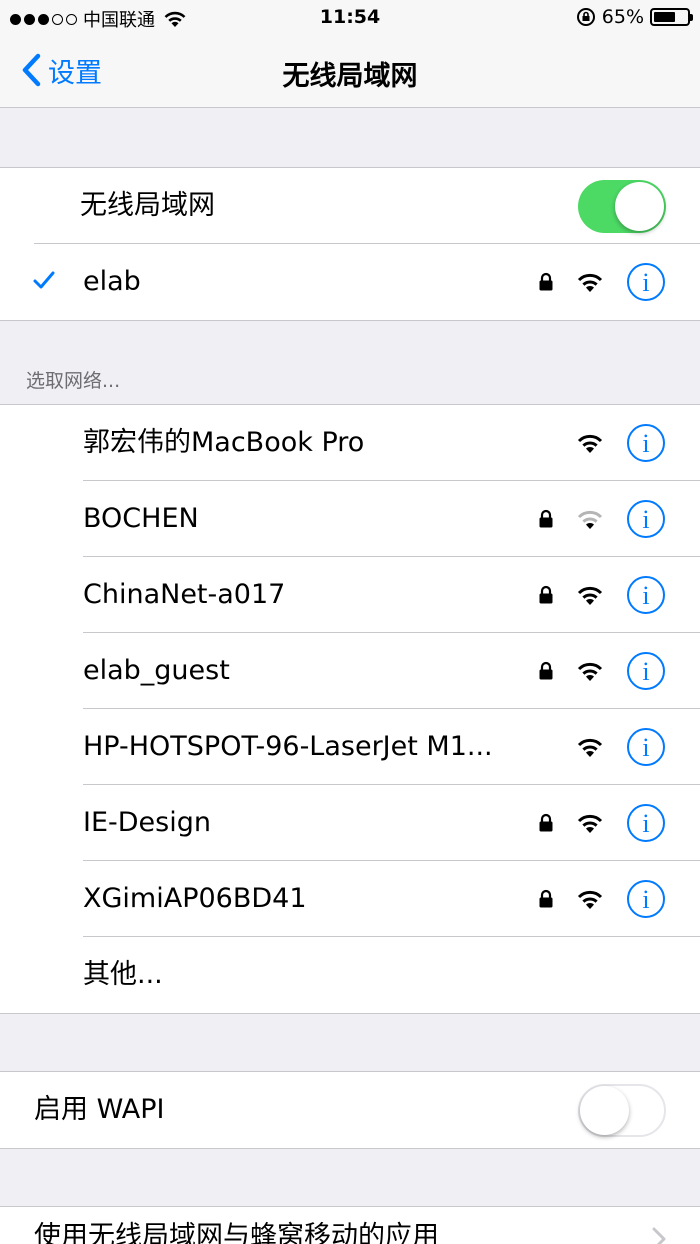  I want to click on cellular-apps-label: 使用无线局域网与蜂窝移动的应用, so click(236, 1232).